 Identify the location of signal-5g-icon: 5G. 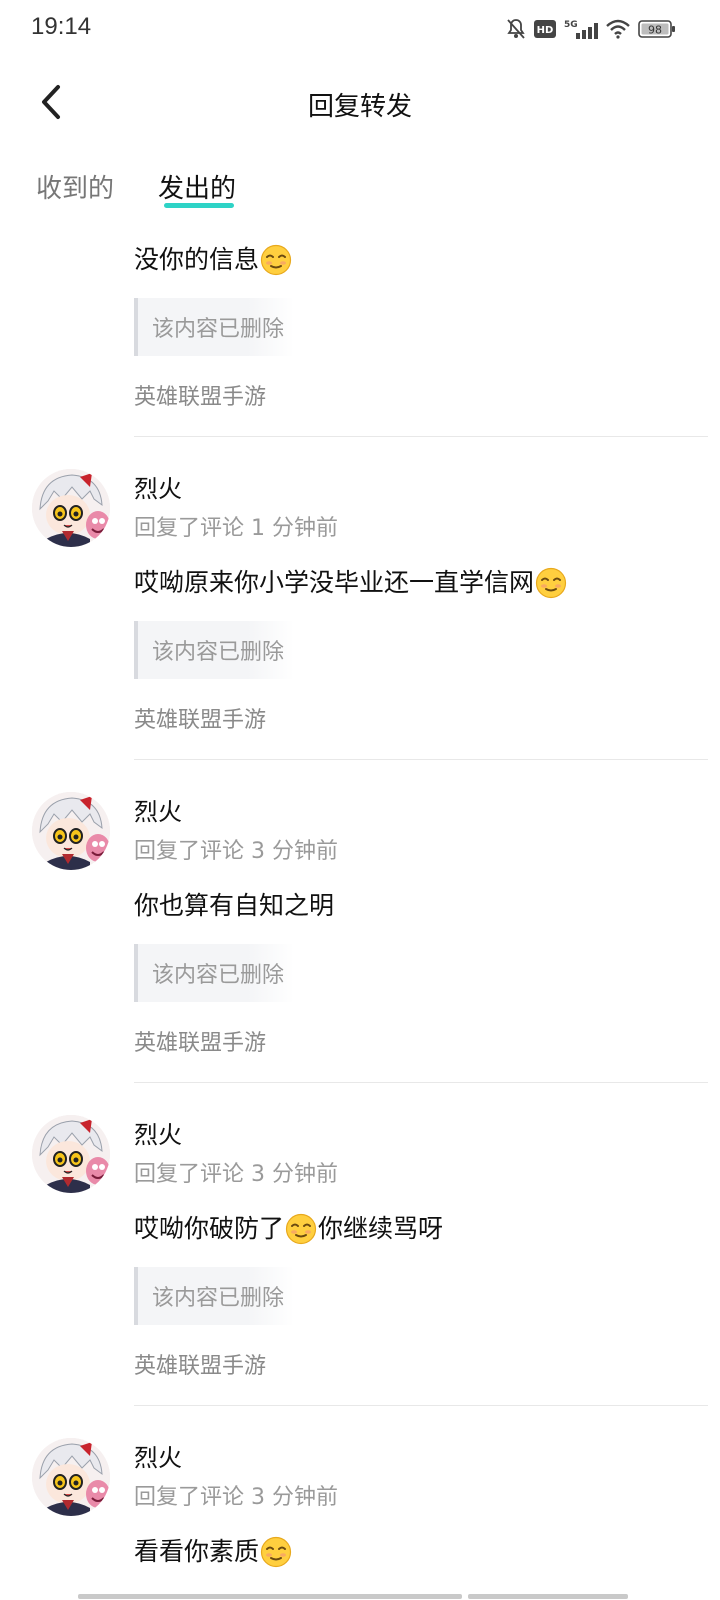
(581, 29).